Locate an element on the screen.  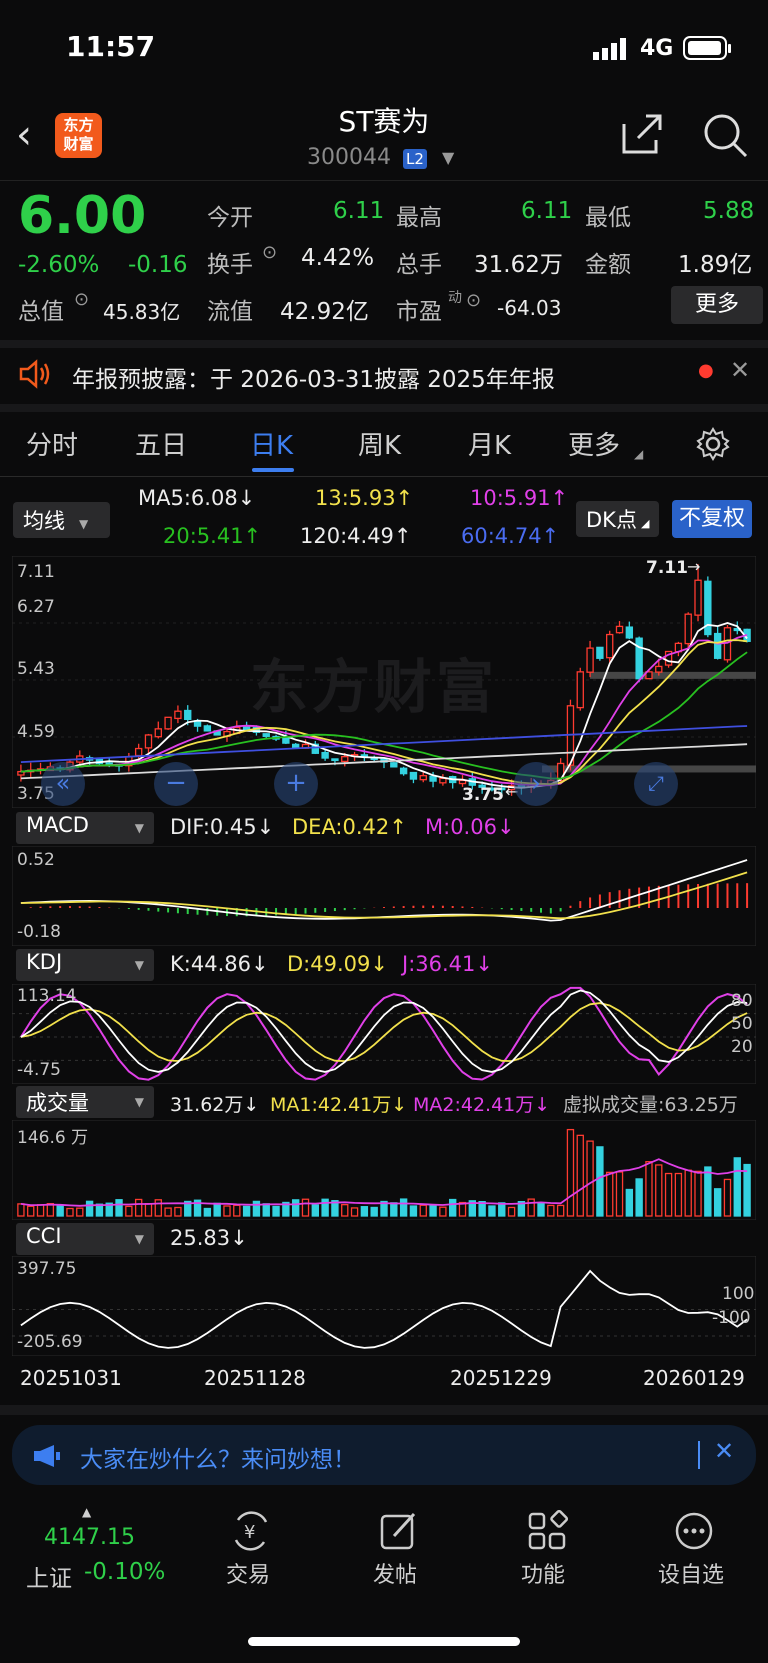
search-icon is located at coordinates (725, 135).